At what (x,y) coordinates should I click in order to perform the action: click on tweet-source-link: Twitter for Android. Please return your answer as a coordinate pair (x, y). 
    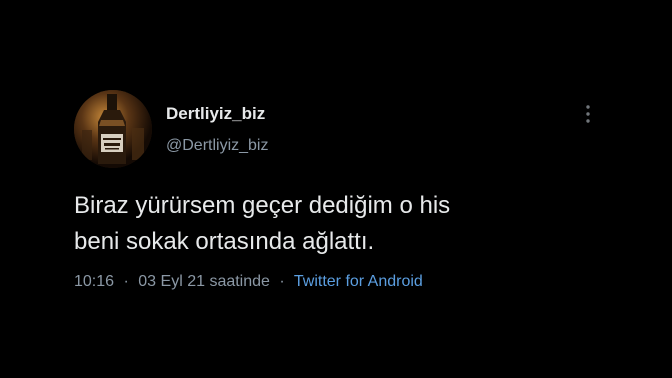
    Looking at the image, I should click on (358, 281).